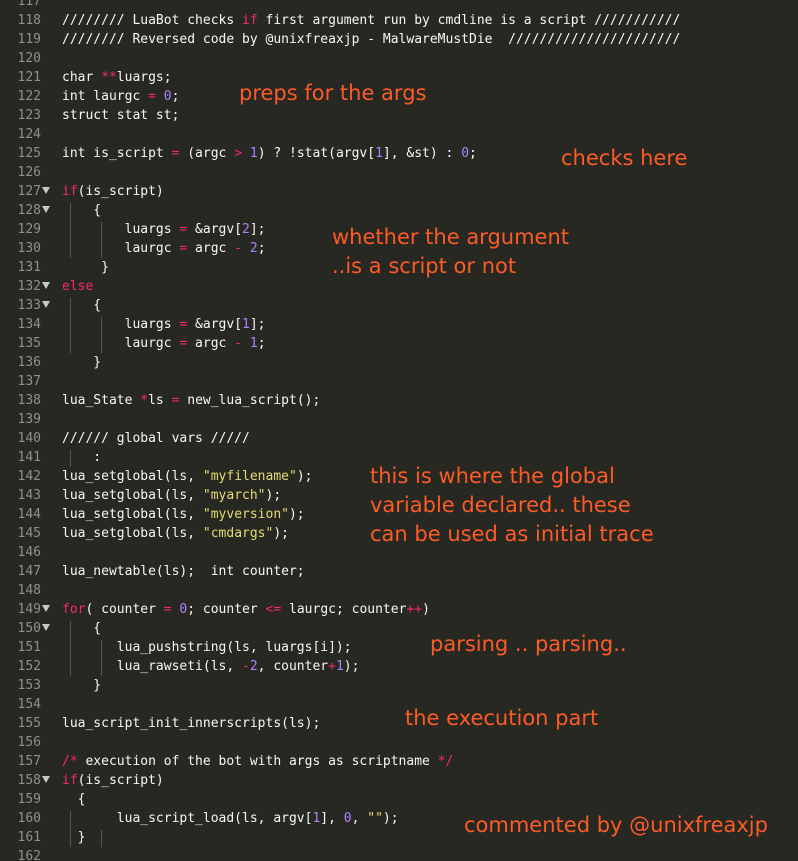 The width and height of the screenshot is (798, 861). What do you see at coordinates (399, 5) in the screenshot?
I see `code-line: 117` at bounding box center [399, 5].